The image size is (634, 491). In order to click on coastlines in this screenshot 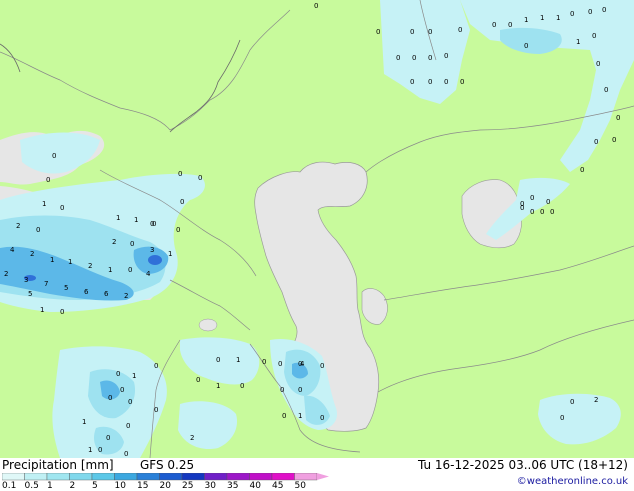, I will do `click(120, 86)`.